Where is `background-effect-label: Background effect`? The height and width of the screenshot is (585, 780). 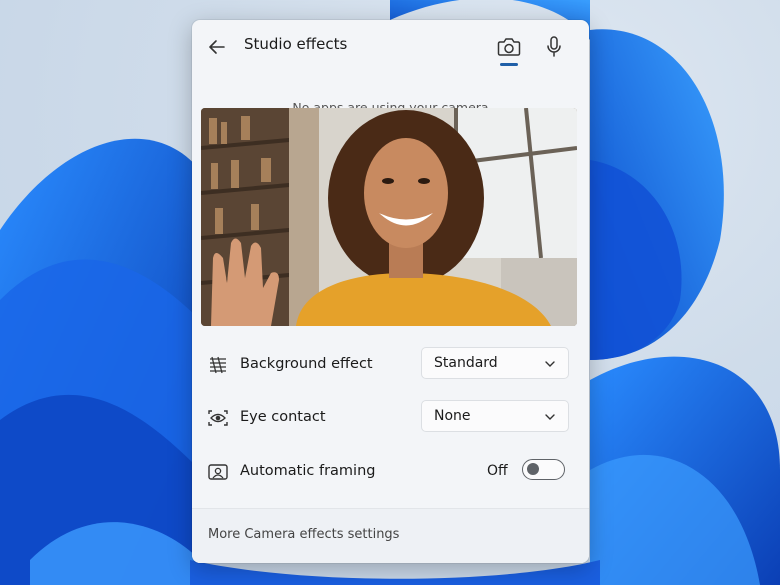 background-effect-label: Background effect is located at coordinates (306, 364).